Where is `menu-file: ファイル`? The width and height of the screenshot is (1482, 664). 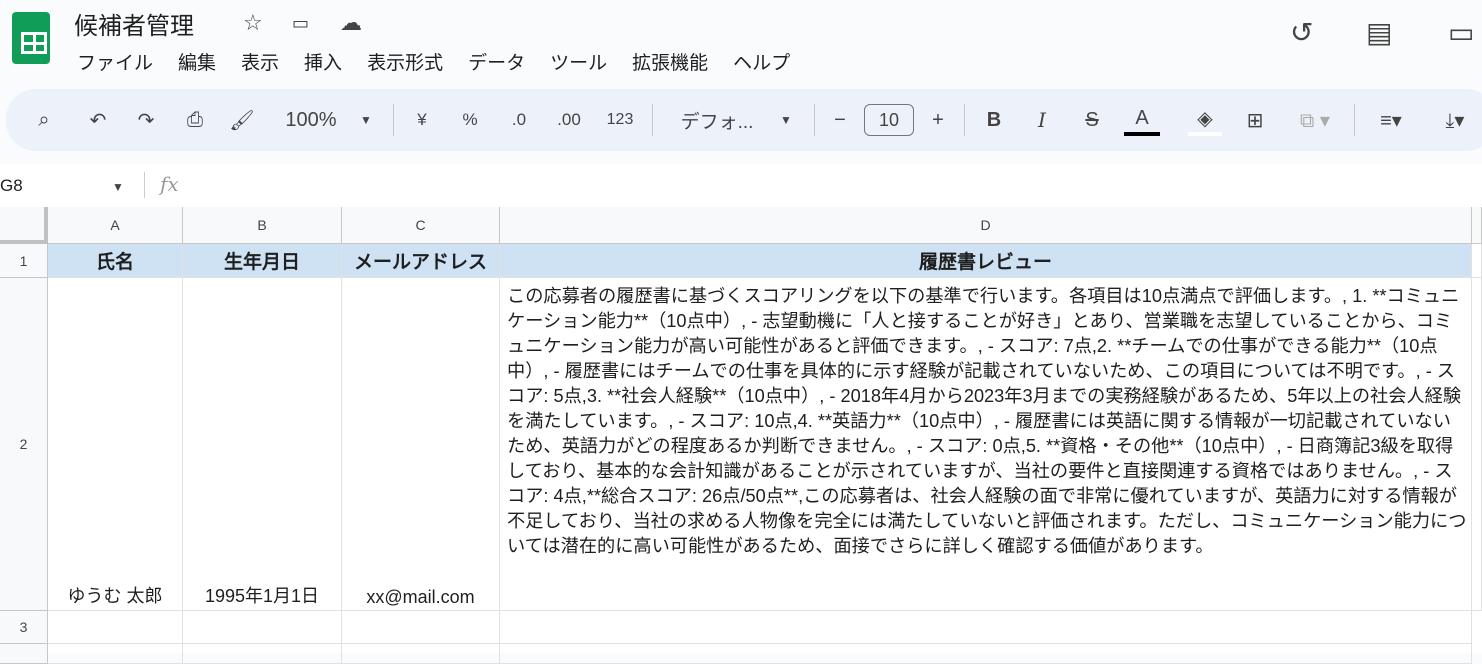 menu-file: ファイル is located at coordinates (115, 61).